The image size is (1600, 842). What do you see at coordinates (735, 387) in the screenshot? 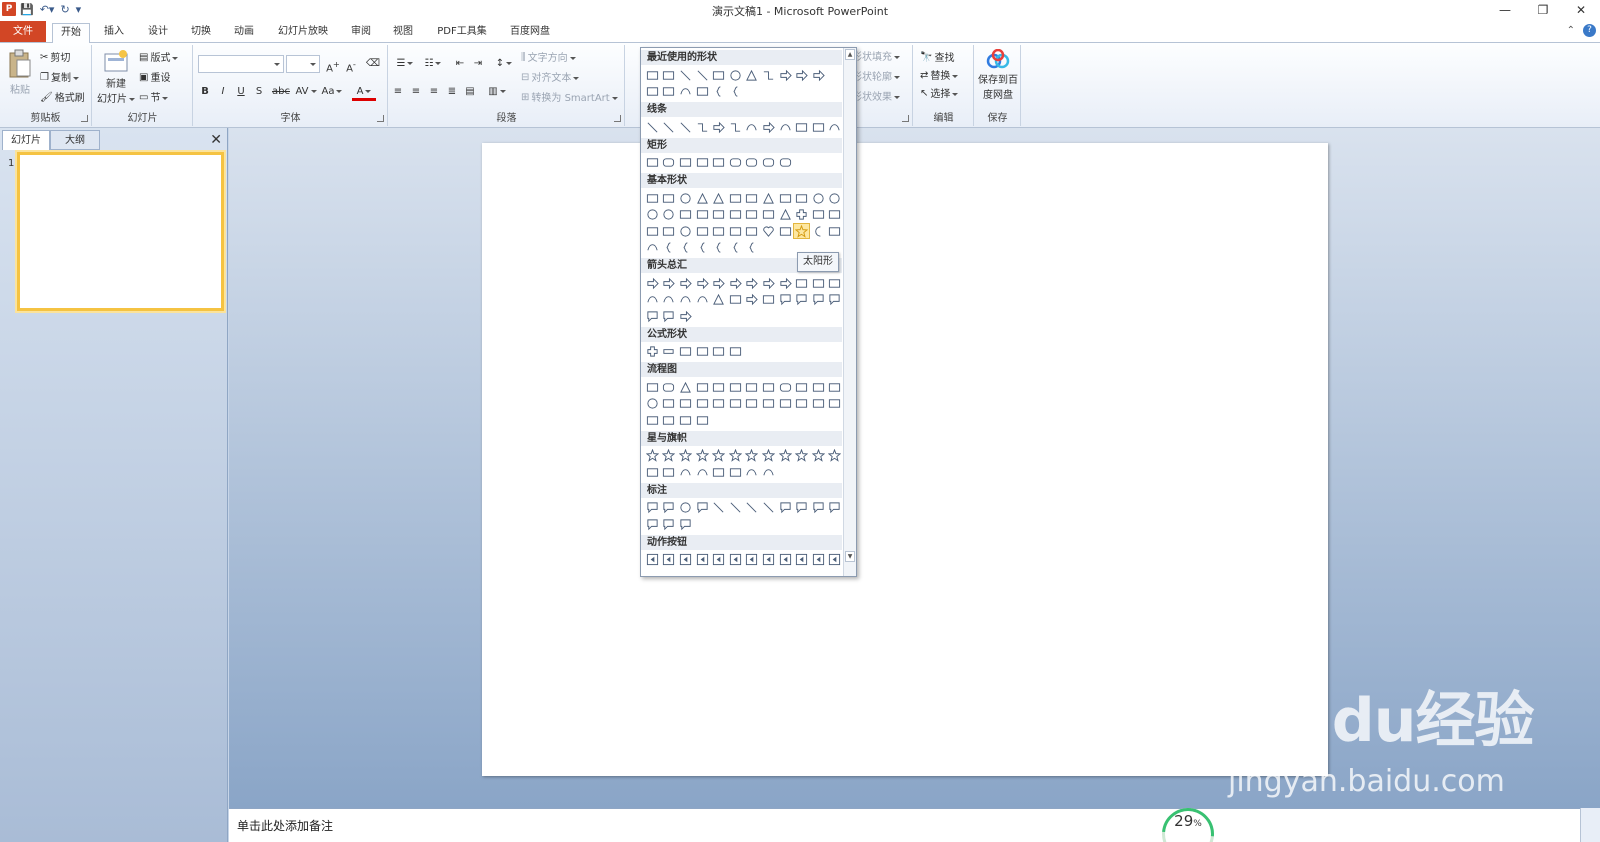
I see `internal-storage-shape-icon` at bounding box center [735, 387].